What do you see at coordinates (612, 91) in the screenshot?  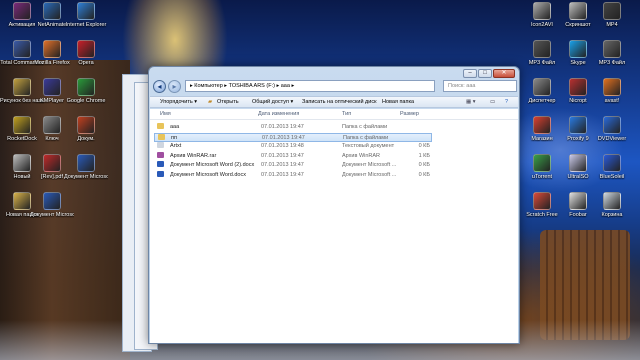 I see `desktop-icon: avast!` at bounding box center [612, 91].